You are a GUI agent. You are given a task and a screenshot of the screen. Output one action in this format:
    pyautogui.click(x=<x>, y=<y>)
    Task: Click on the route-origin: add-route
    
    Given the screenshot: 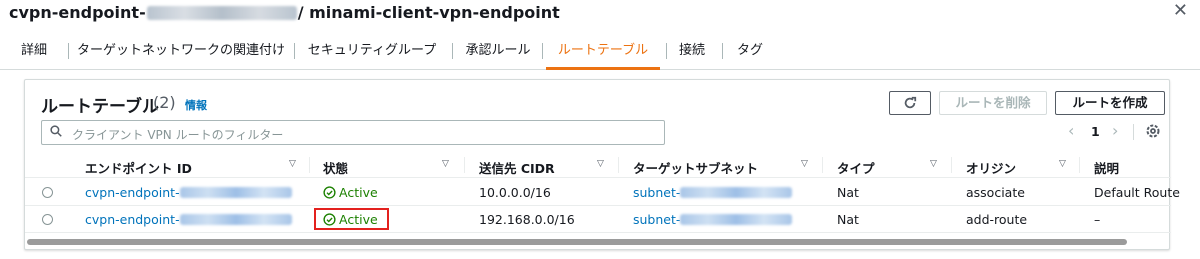 What is the action you would take?
    pyautogui.click(x=997, y=219)
    